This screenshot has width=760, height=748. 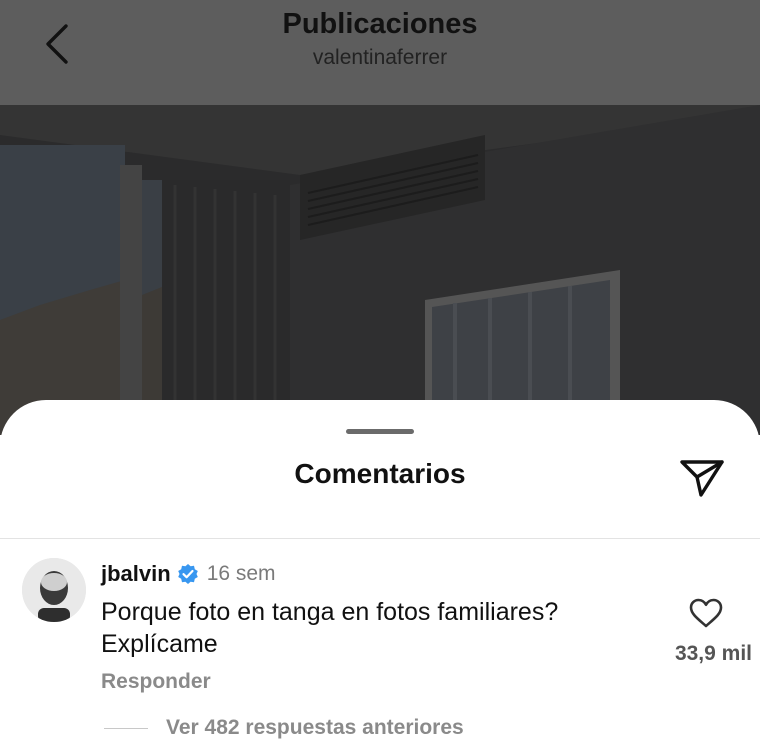 What do you see at coordinates (126, 728) in the screenshot?
I see `replies-divider-line` at bounding box center [126, 728].